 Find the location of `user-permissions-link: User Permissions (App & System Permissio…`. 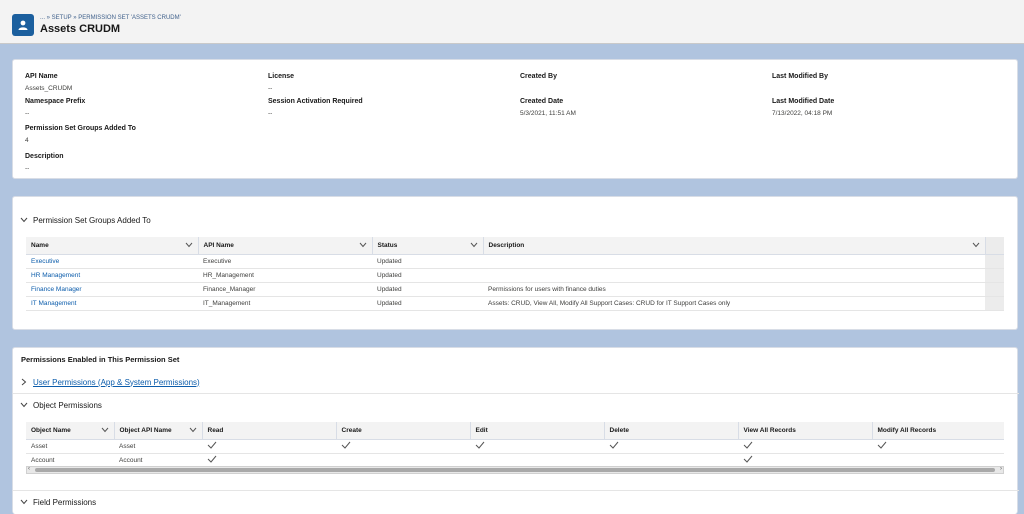

user-permissions-link: User Permissions (App & System Permissio… is located at coordinates (116, 382).